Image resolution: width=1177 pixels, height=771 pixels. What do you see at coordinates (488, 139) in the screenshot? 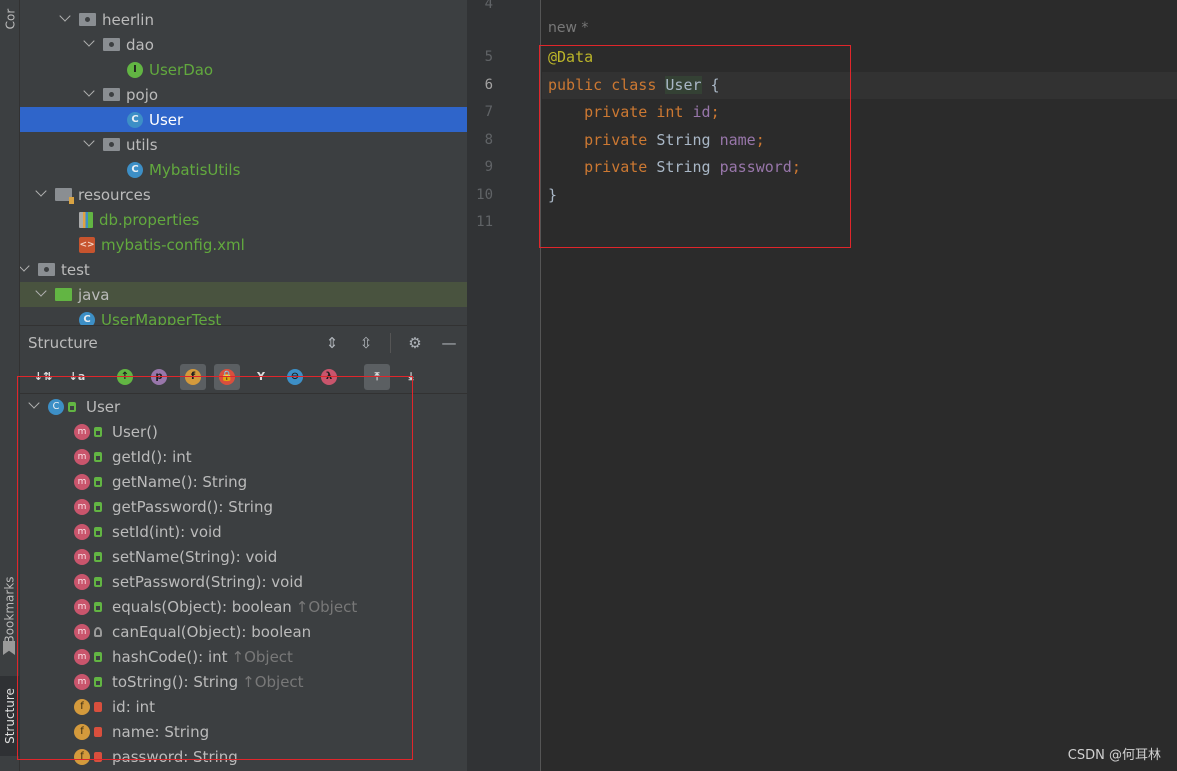
I see `line-number: 8` at bounding box center [488, 139].